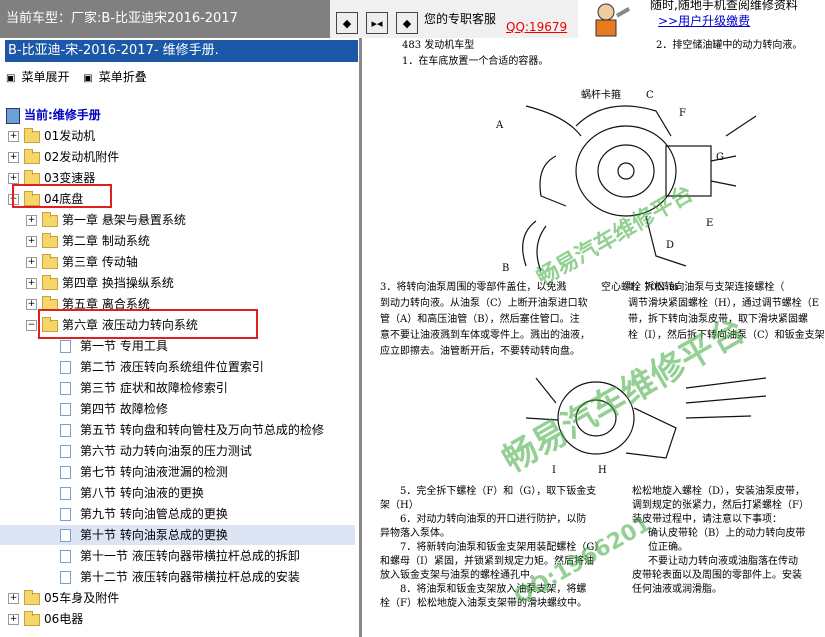 This screenshot has width=825, height=637. Describe the element at coordinates (190, 556) in the screenshot. I see `tree-node-label: 第十一节 液压转向器带横拉杆总成的拆卸` at that location.